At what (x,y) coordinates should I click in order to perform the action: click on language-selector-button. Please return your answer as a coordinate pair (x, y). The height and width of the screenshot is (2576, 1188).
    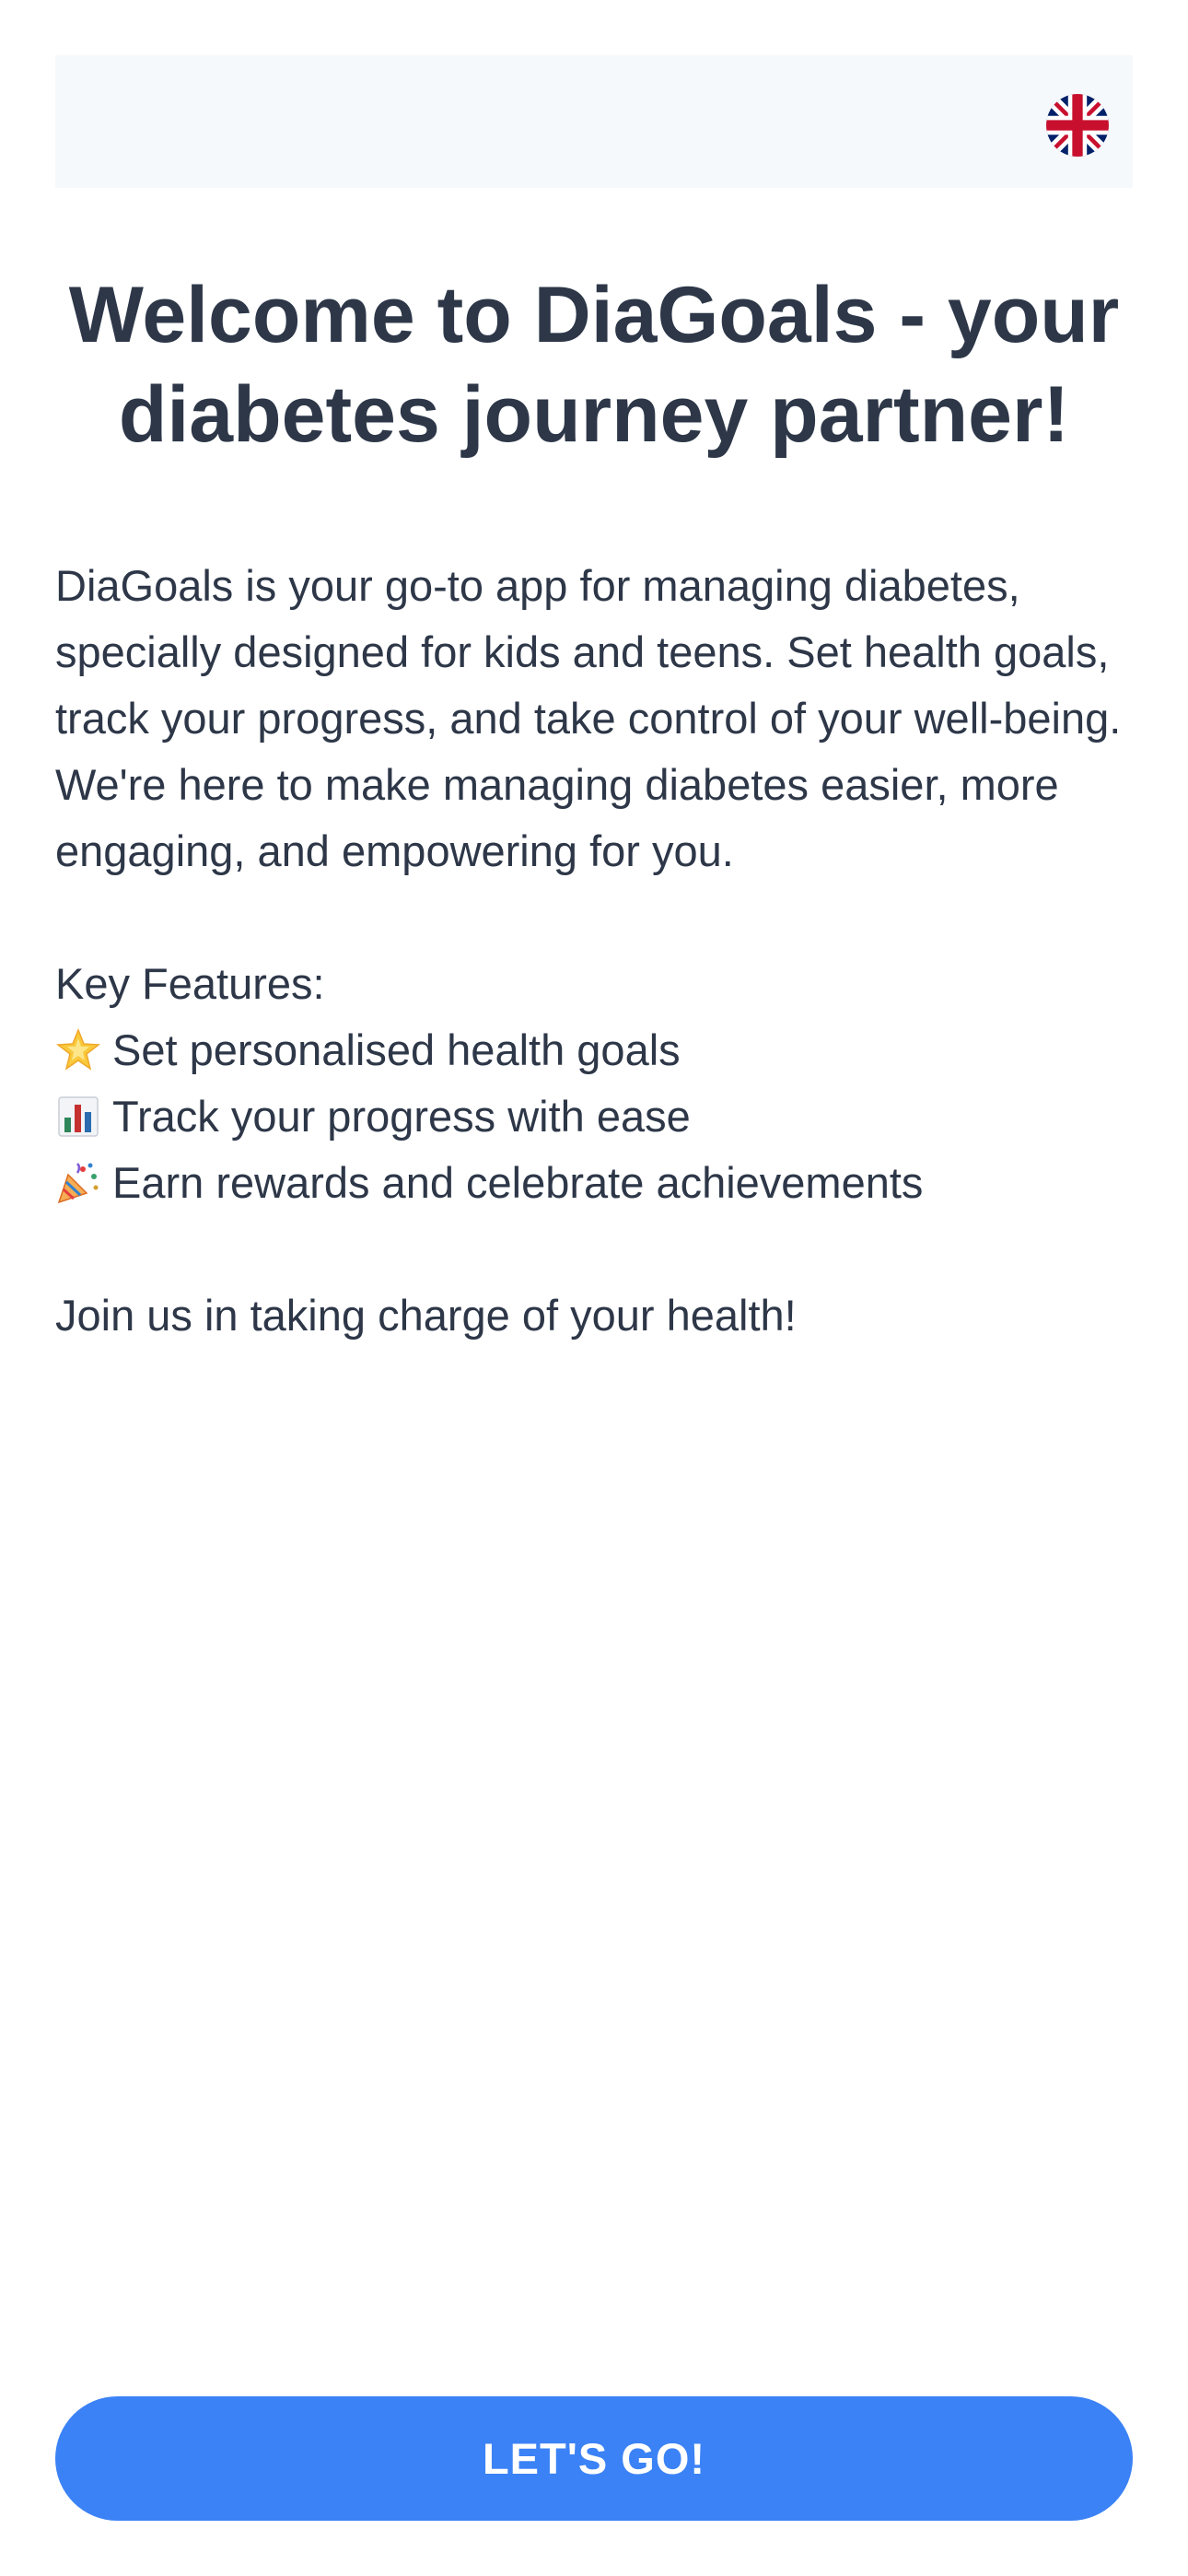
    Looking at the image, I should click on (1077, 125).